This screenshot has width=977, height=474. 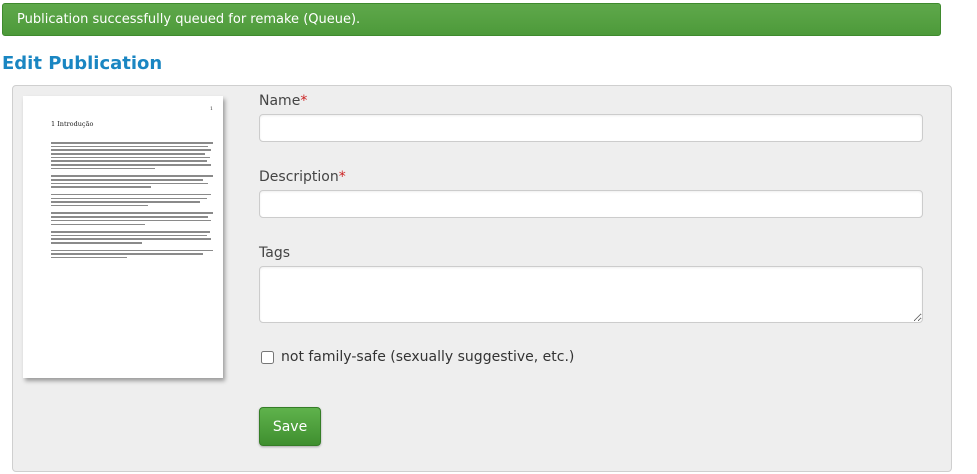 What do you see at coordinates (267, 357) in the screenshot?
I see `family-safe-checkbox` at bounding box center [267, 357].